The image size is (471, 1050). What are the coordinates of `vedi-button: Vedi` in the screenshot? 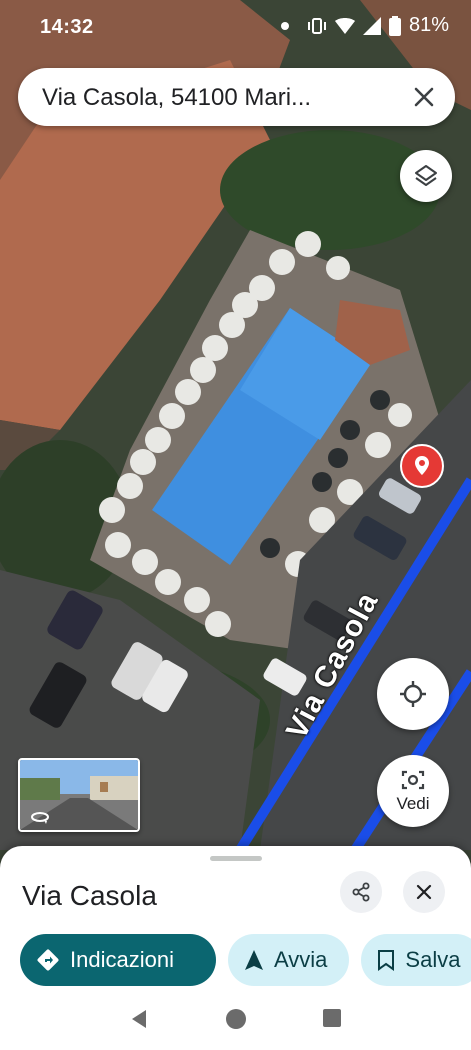 It's located at (413, 791).